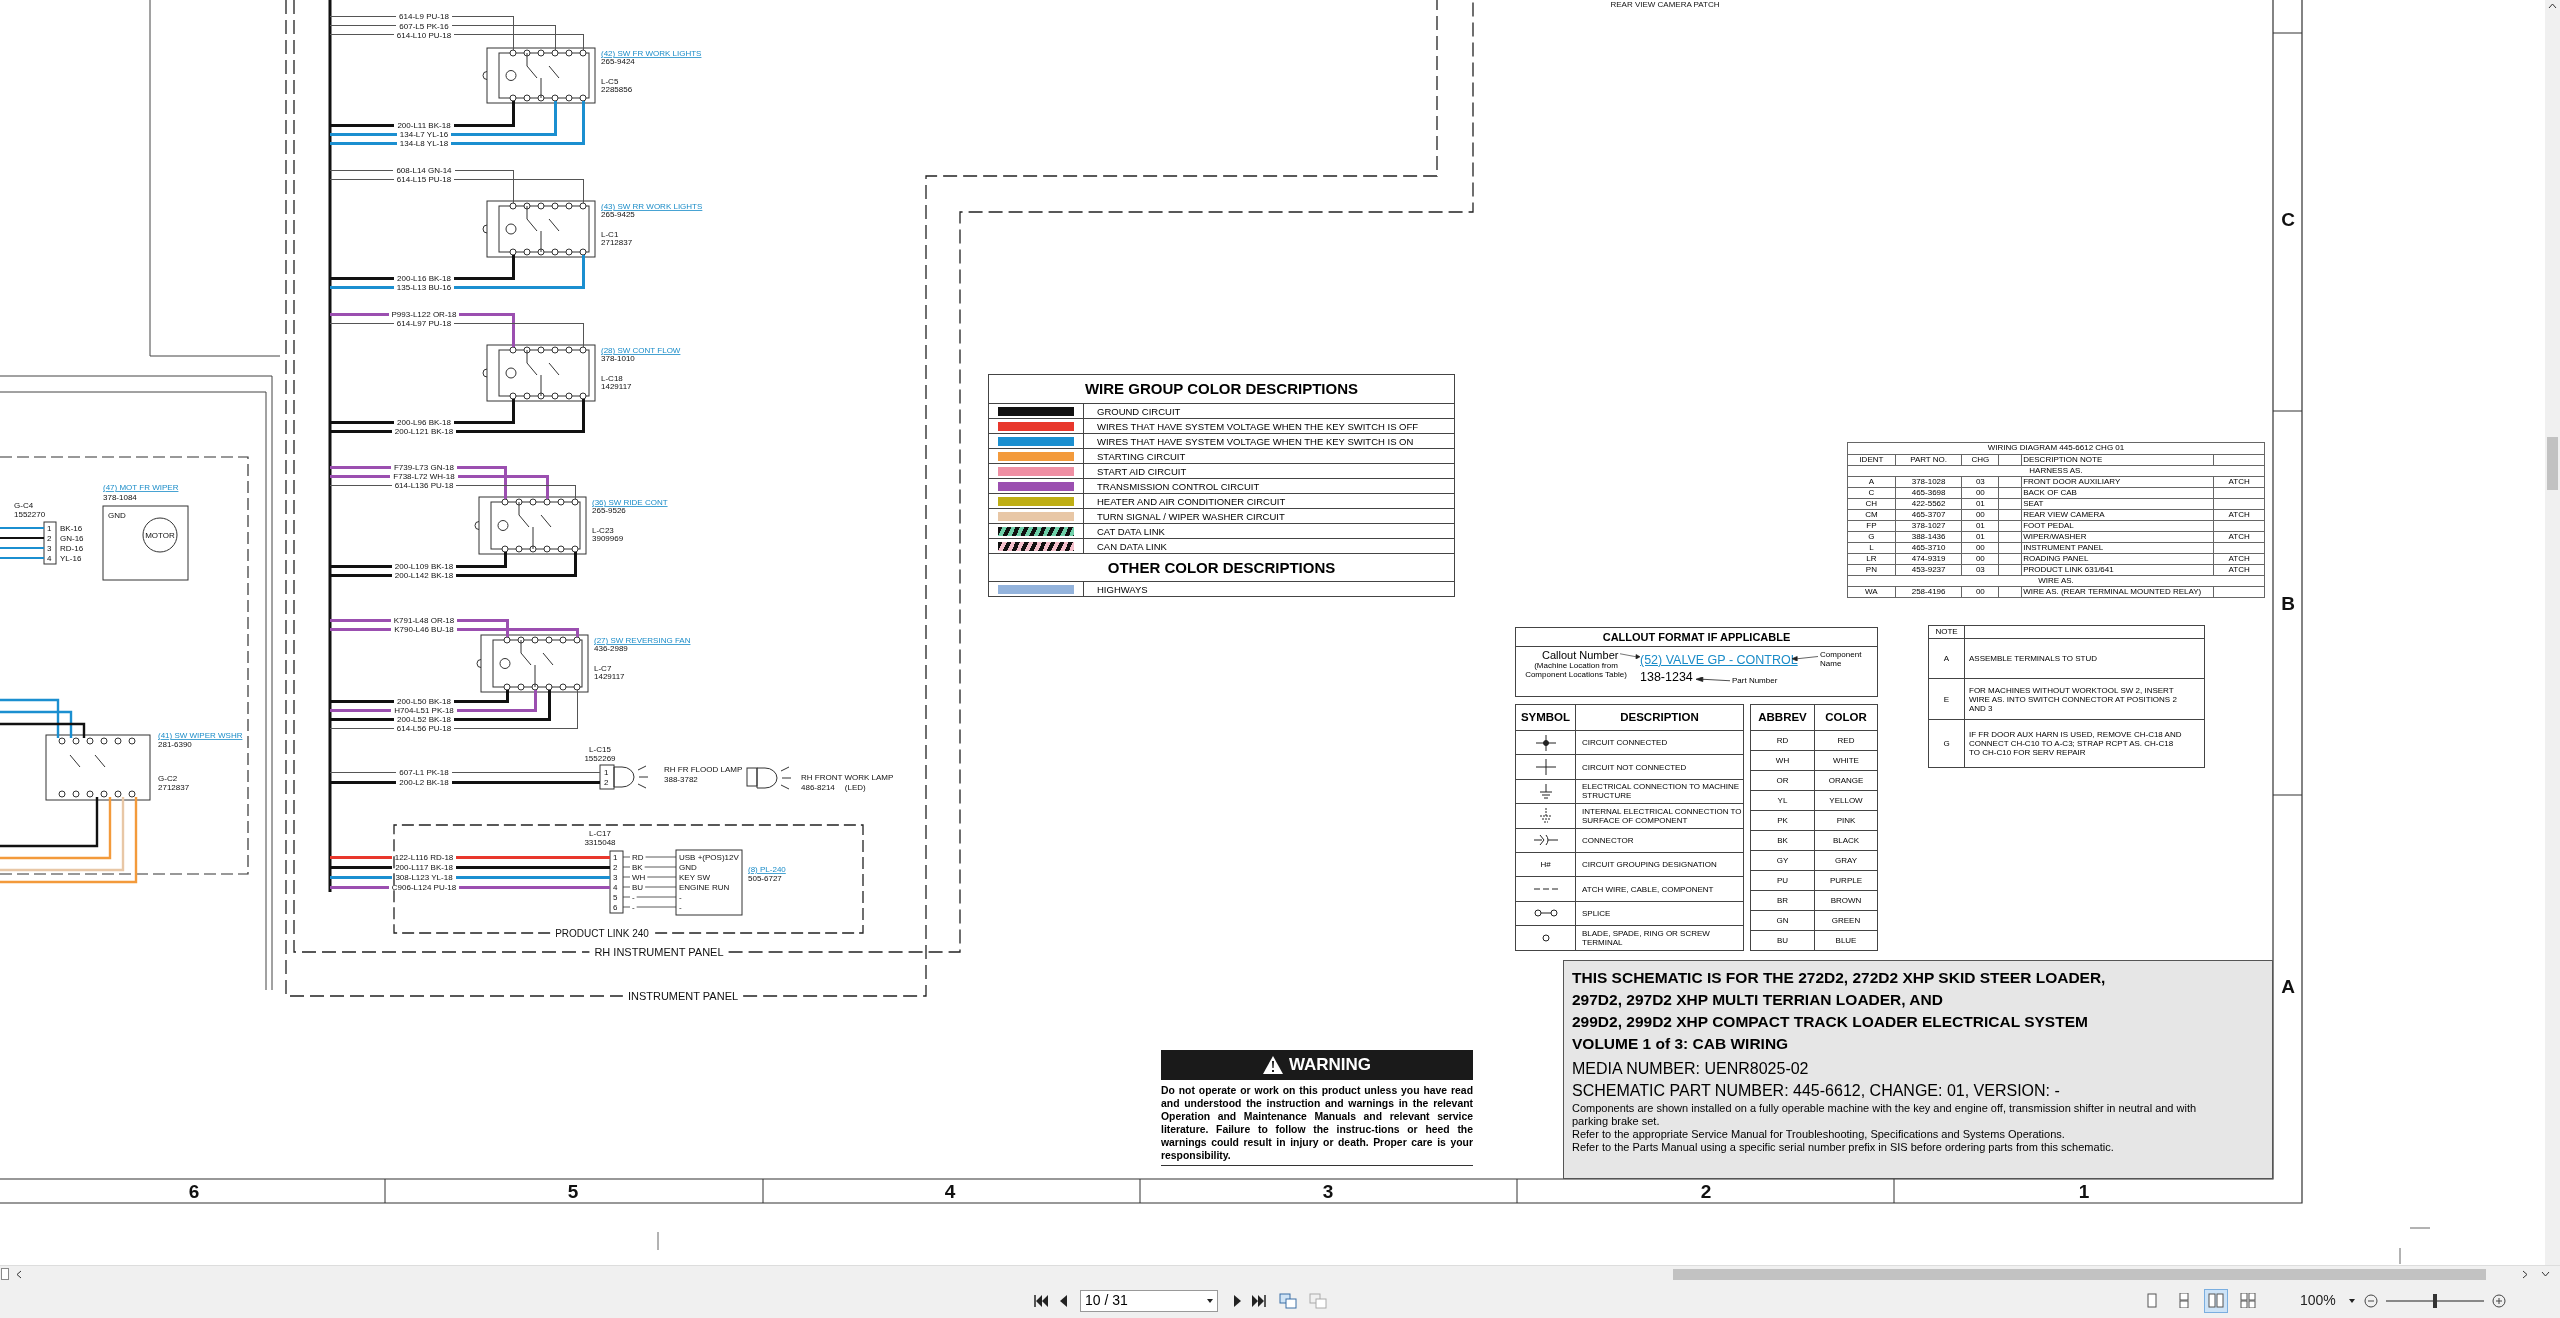  What do you see at coordinates (1783, 717) in the screenshot?
I see `column-header: ABBREV` at bounding box center [1783, 717].